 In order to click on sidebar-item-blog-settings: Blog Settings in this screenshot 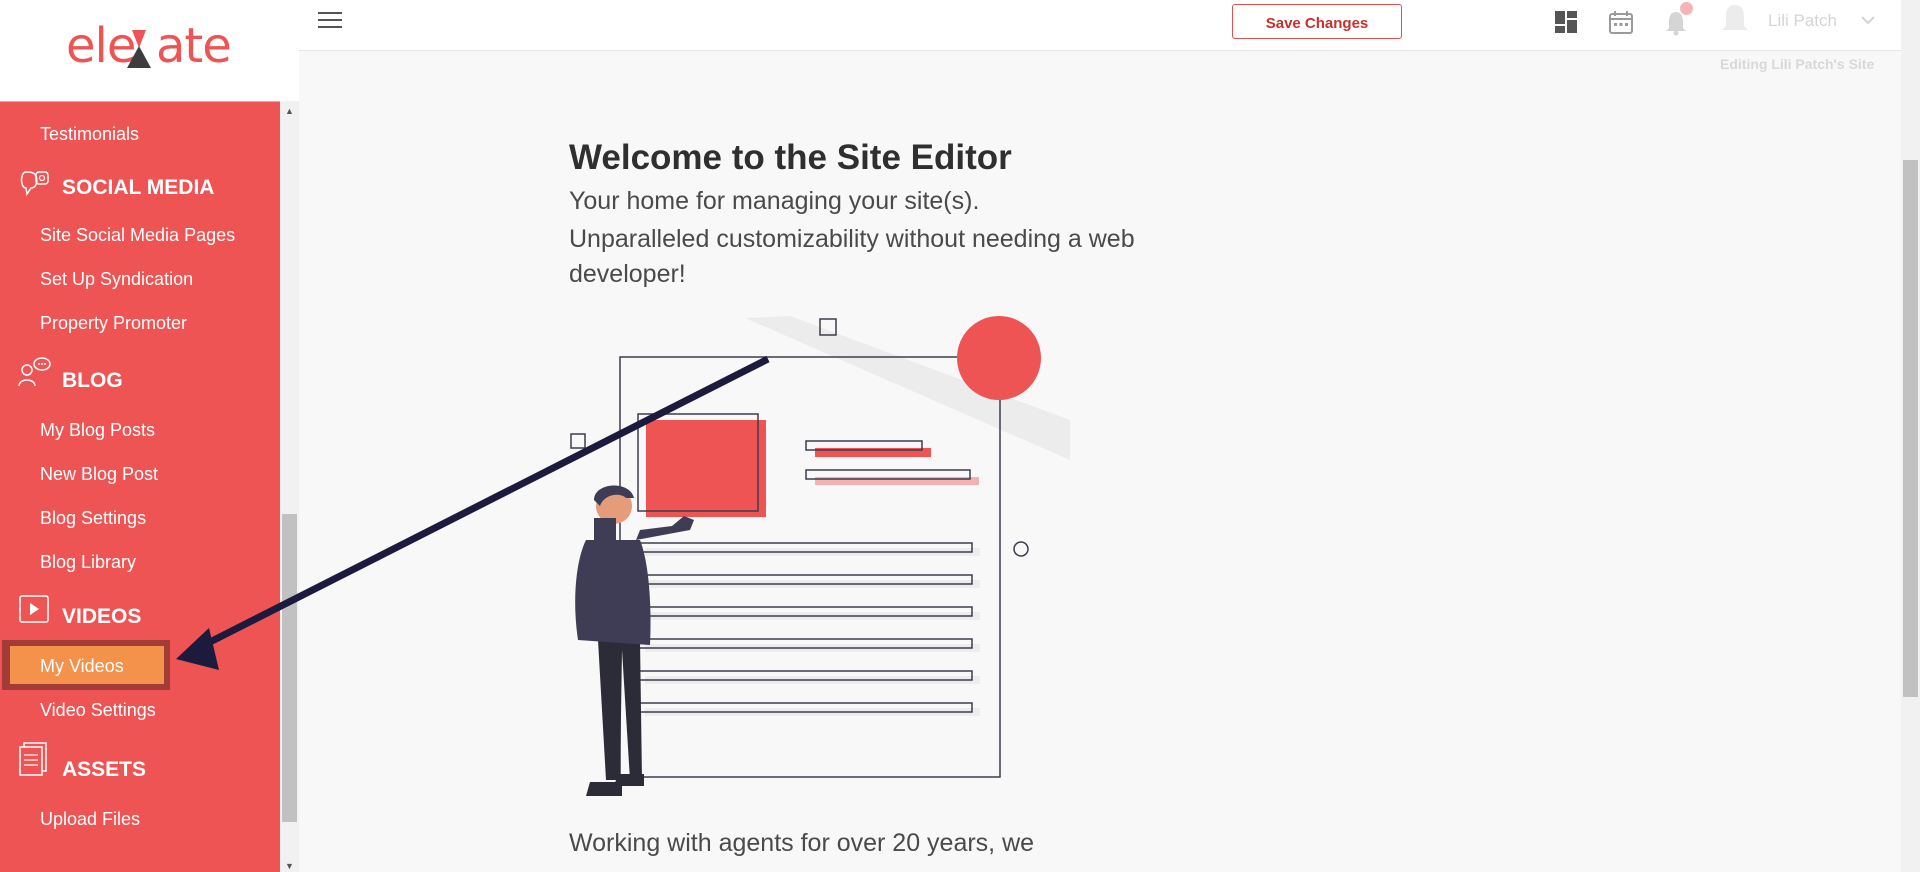, I will do `click(93, 518)`.